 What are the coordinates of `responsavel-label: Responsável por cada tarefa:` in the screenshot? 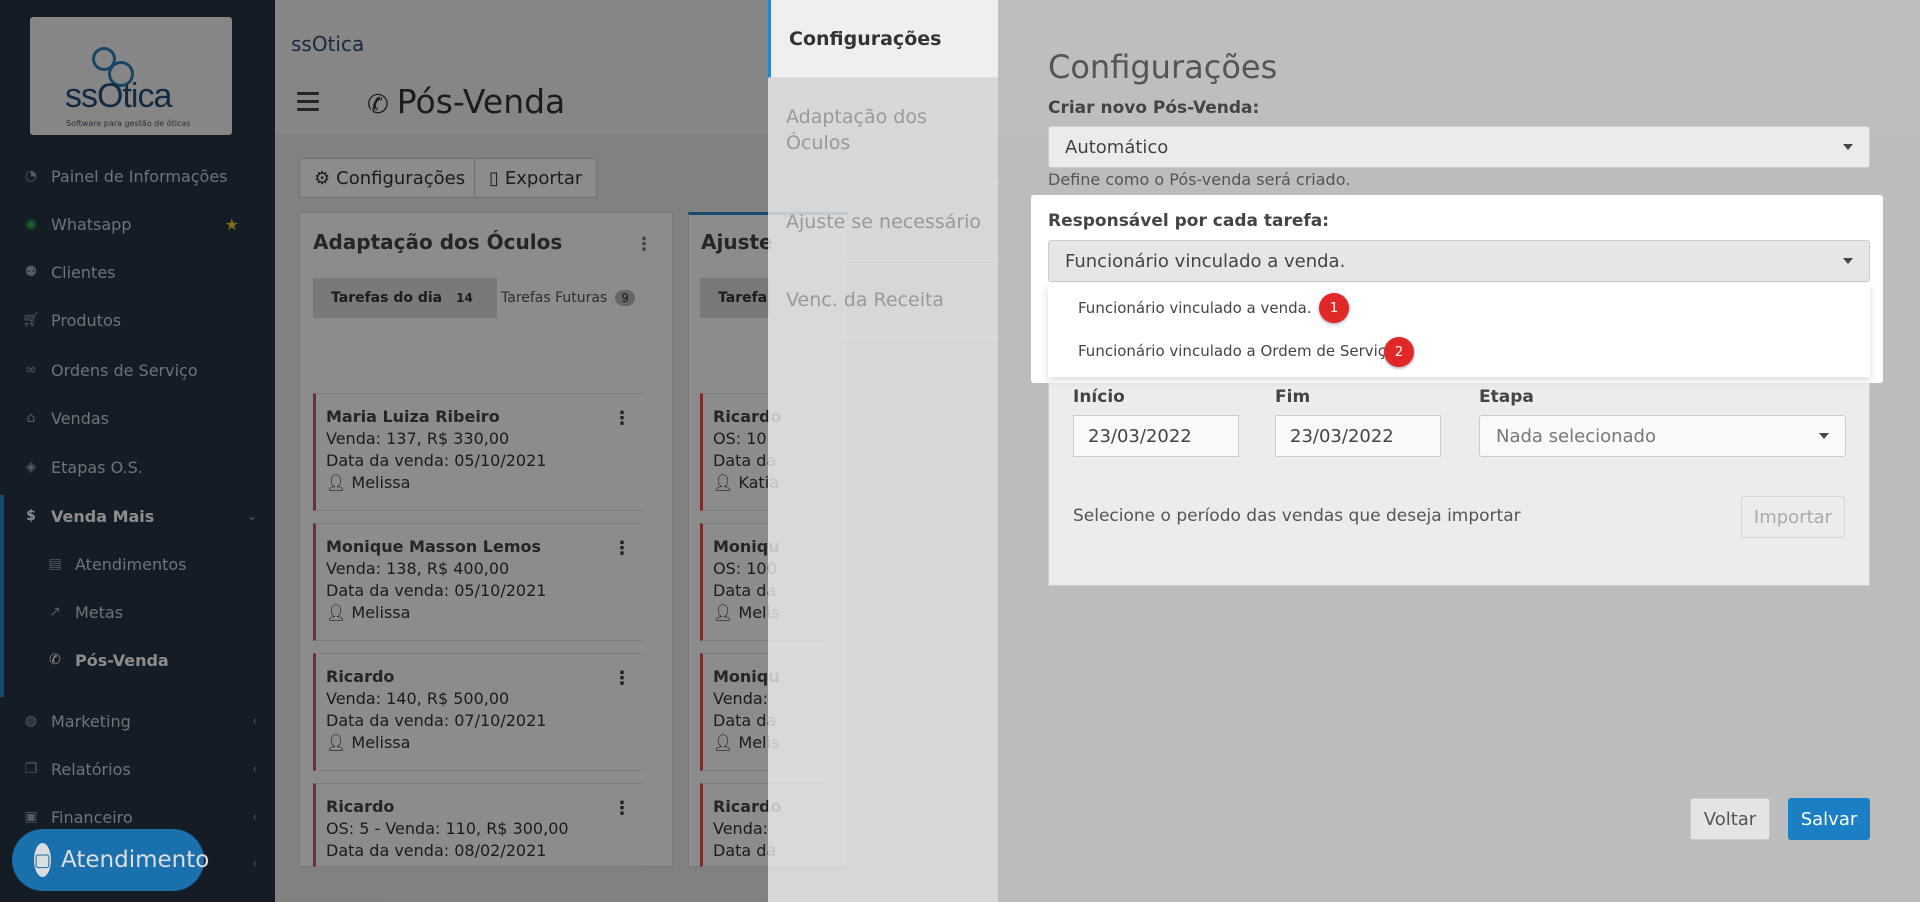 It's located at (1189, 221).